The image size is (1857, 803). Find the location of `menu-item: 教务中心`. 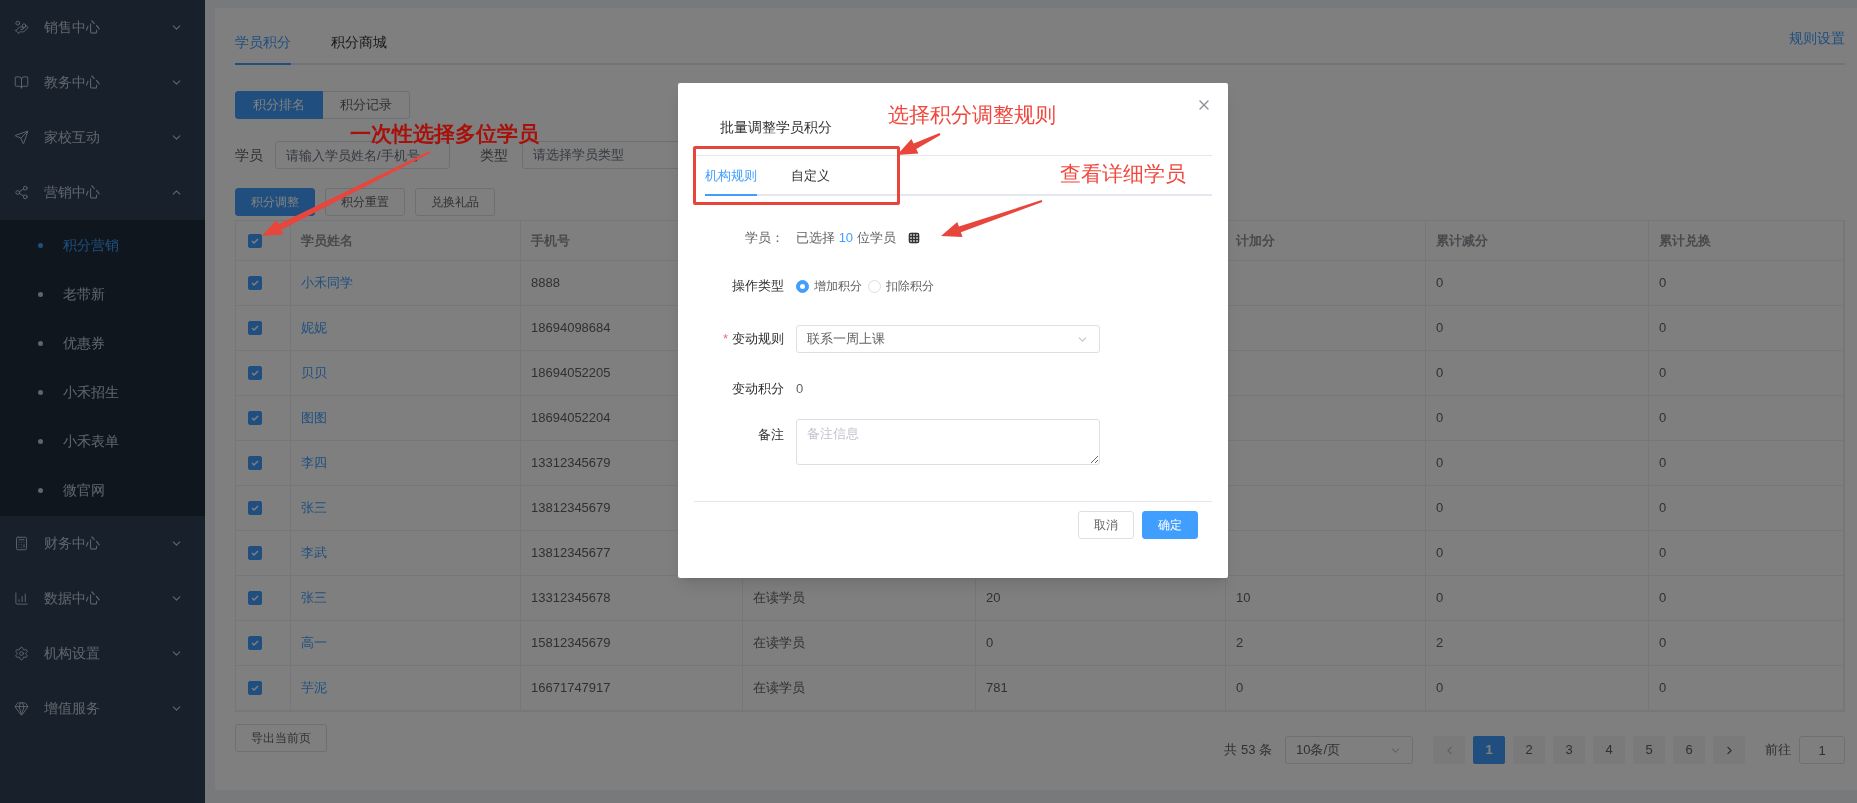

menu-item: 教务中心 is located at coordinates (102, 82).